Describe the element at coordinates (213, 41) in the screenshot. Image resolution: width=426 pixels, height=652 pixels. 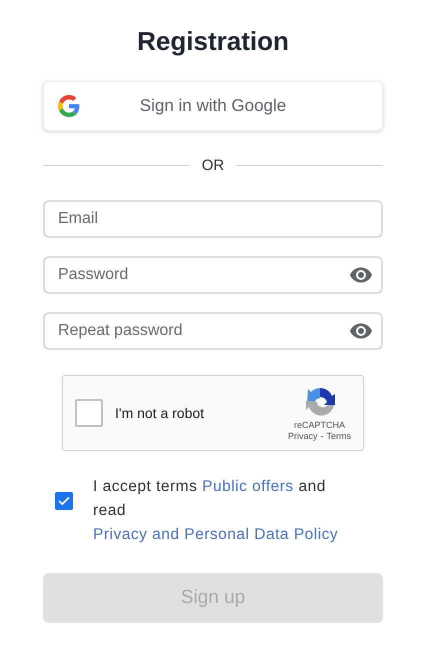
I see `page-title: Registration` at that location.